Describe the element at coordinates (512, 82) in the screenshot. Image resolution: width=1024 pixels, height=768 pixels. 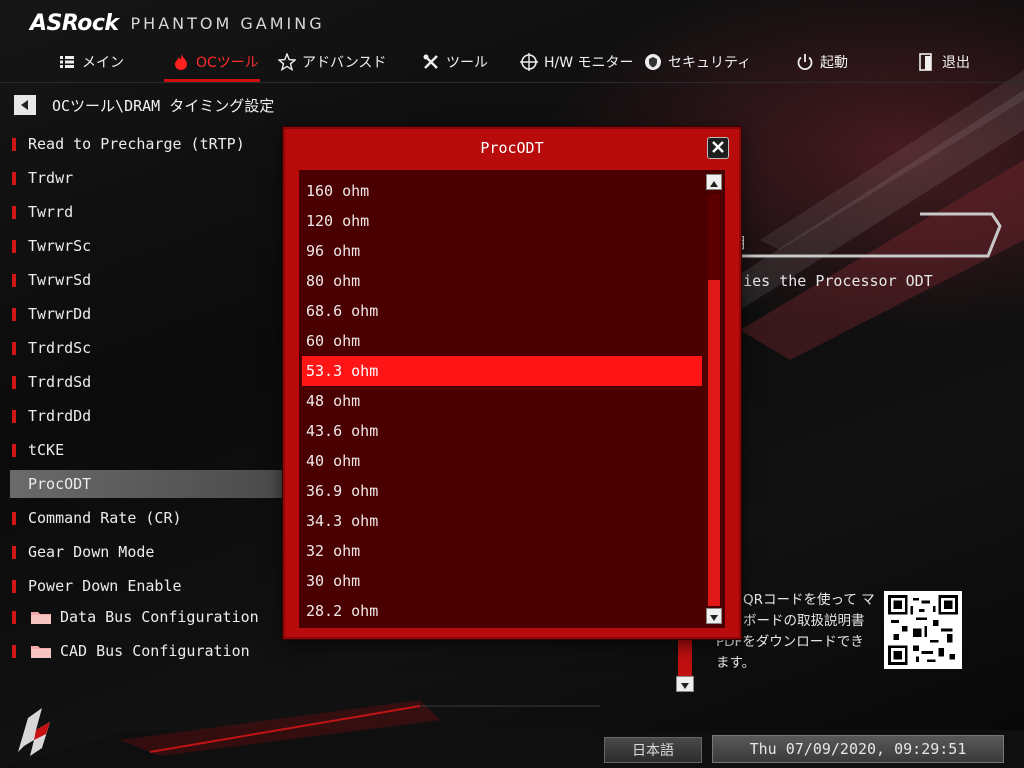
I see `nav-divider` at that location.